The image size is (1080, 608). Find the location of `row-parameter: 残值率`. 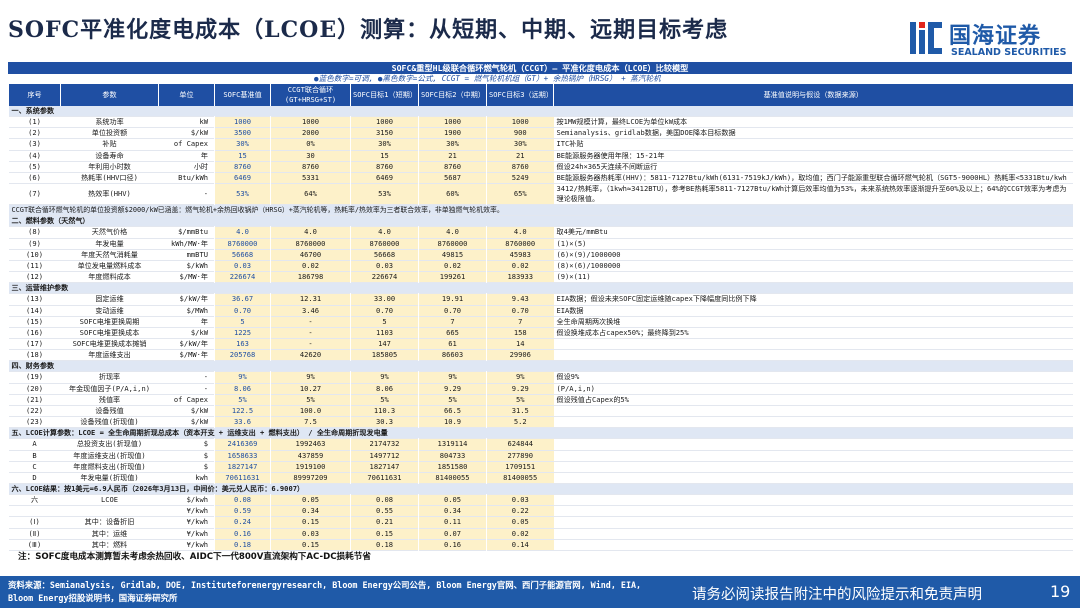

row-parameter: 残值率 is located at coordinates (109, 399).